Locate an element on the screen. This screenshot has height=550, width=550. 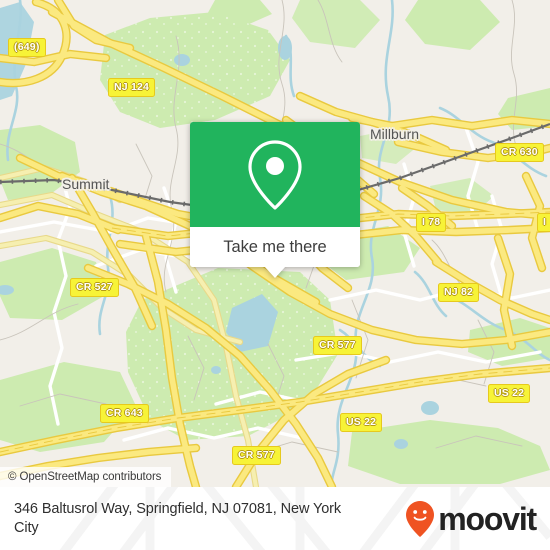
road-shield-cr527: CR 527 is located at coordinates (94, 287).